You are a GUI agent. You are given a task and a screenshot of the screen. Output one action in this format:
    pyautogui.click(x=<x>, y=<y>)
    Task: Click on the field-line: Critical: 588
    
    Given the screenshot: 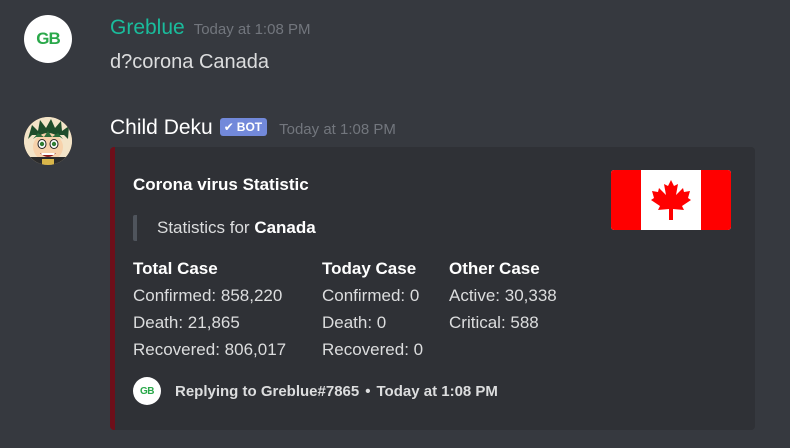 What is the action you would take?
    pyautogui.click(x=494, y=322)
    